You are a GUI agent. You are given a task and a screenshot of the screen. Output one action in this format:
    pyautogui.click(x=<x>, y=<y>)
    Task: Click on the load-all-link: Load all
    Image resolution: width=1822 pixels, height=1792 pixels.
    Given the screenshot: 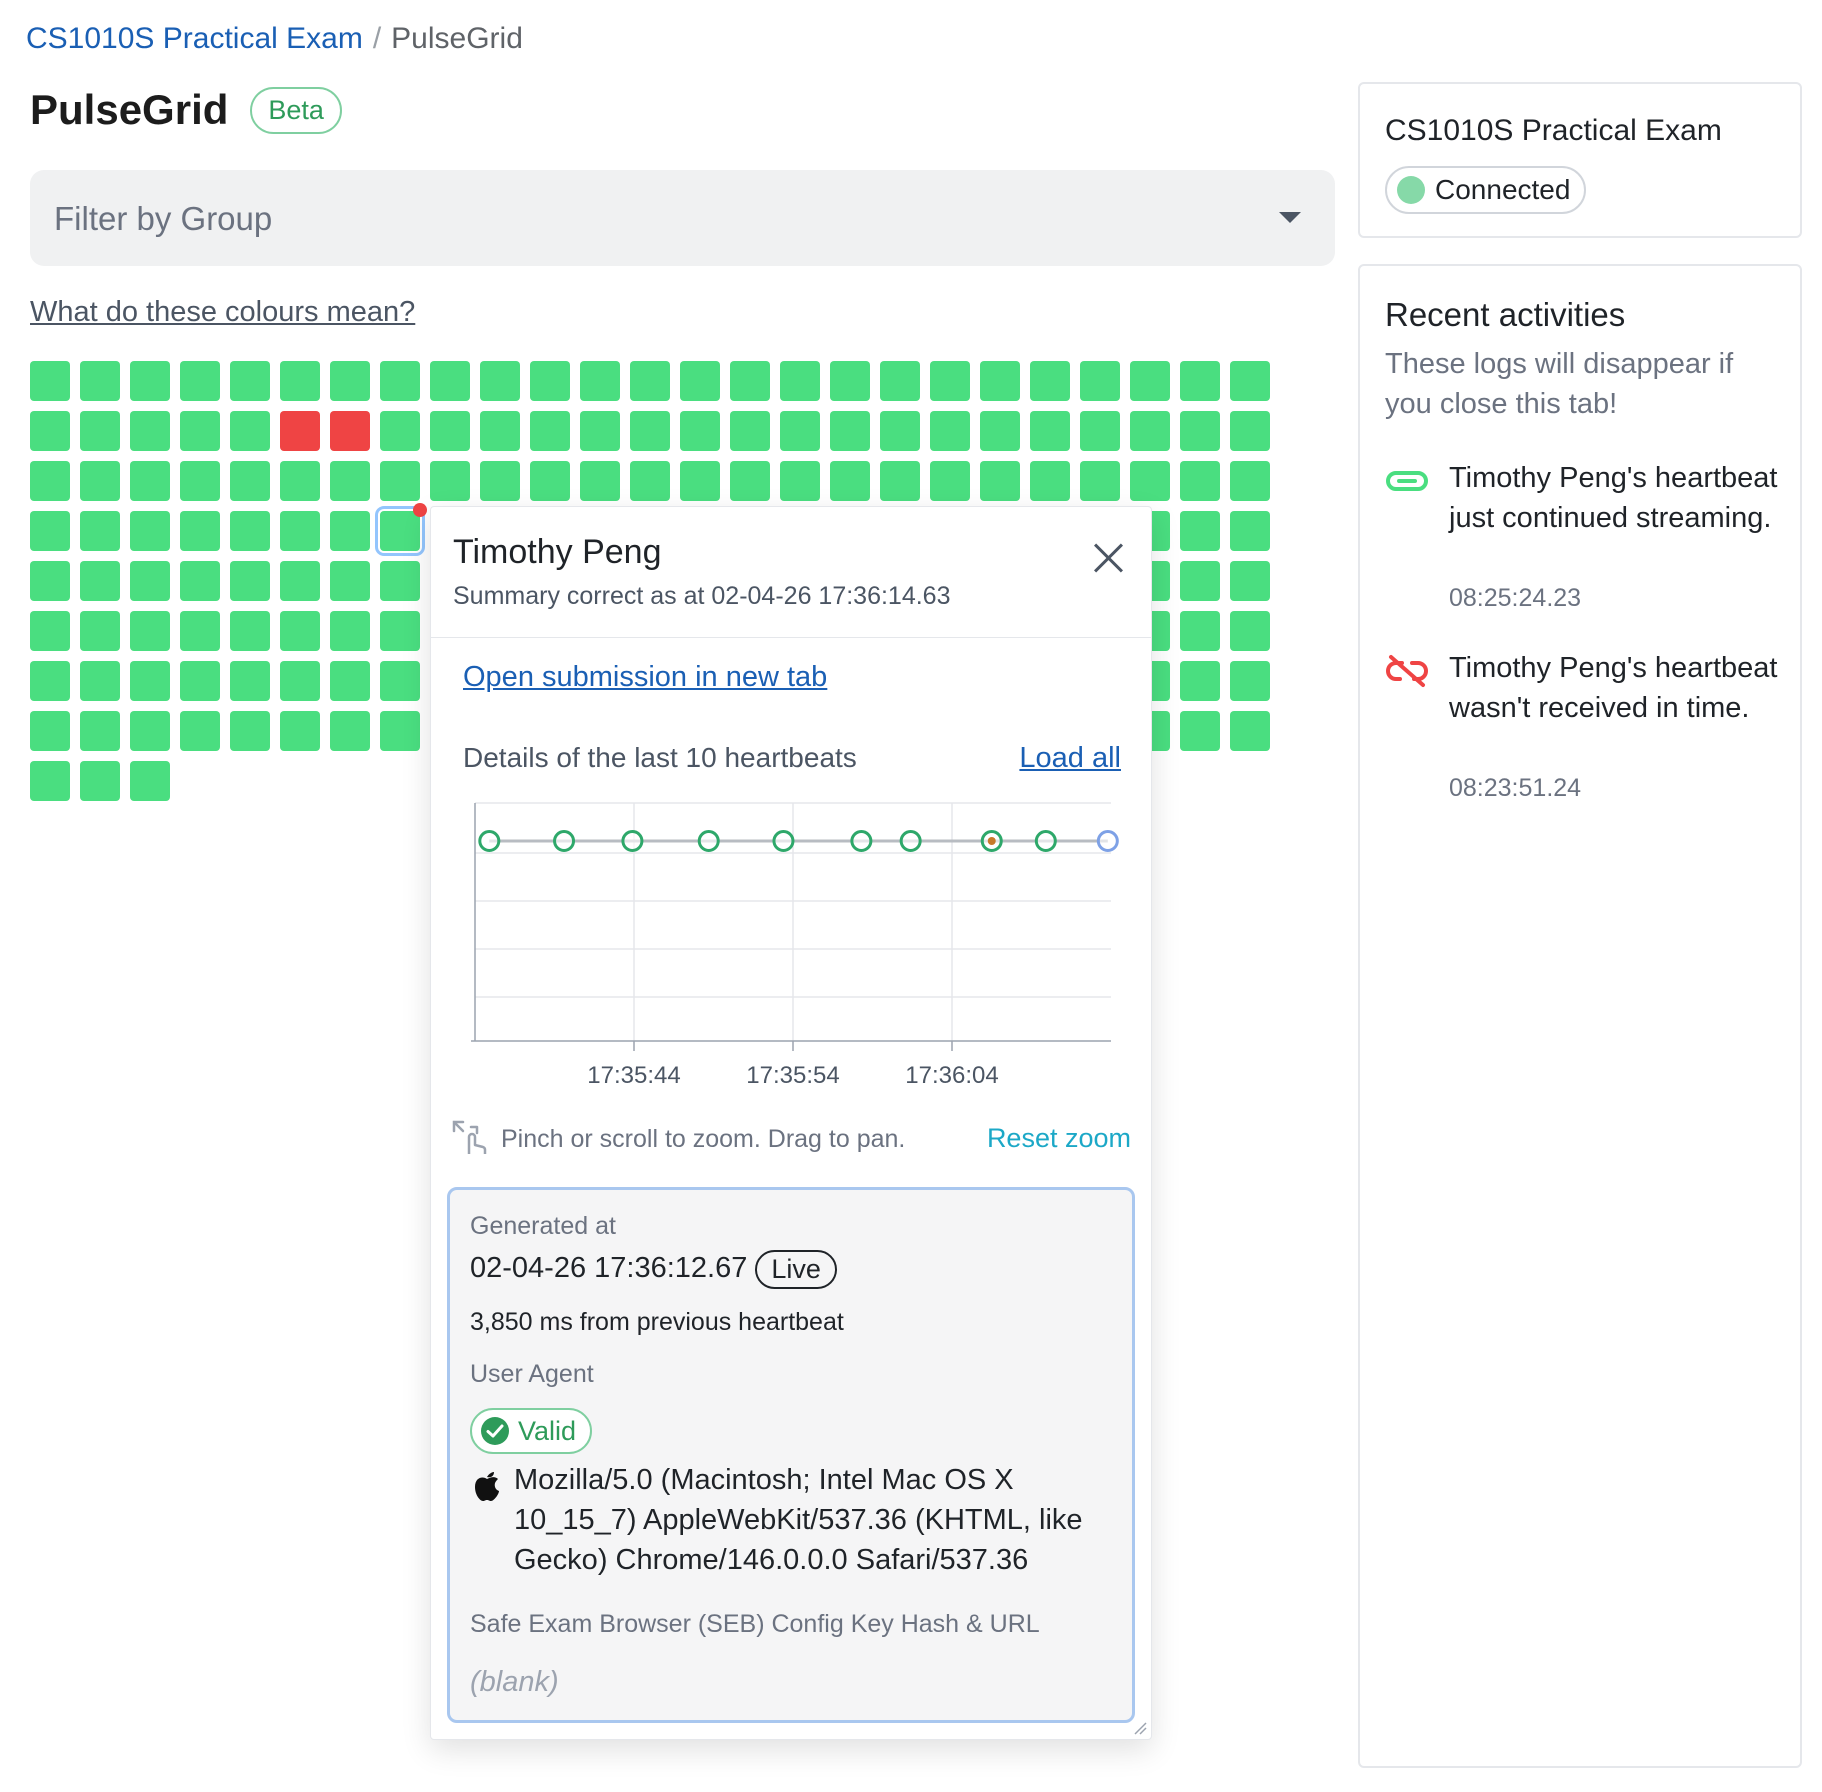 What is the action you would take?
    pyautogui.click(x=1070, y=758)
    